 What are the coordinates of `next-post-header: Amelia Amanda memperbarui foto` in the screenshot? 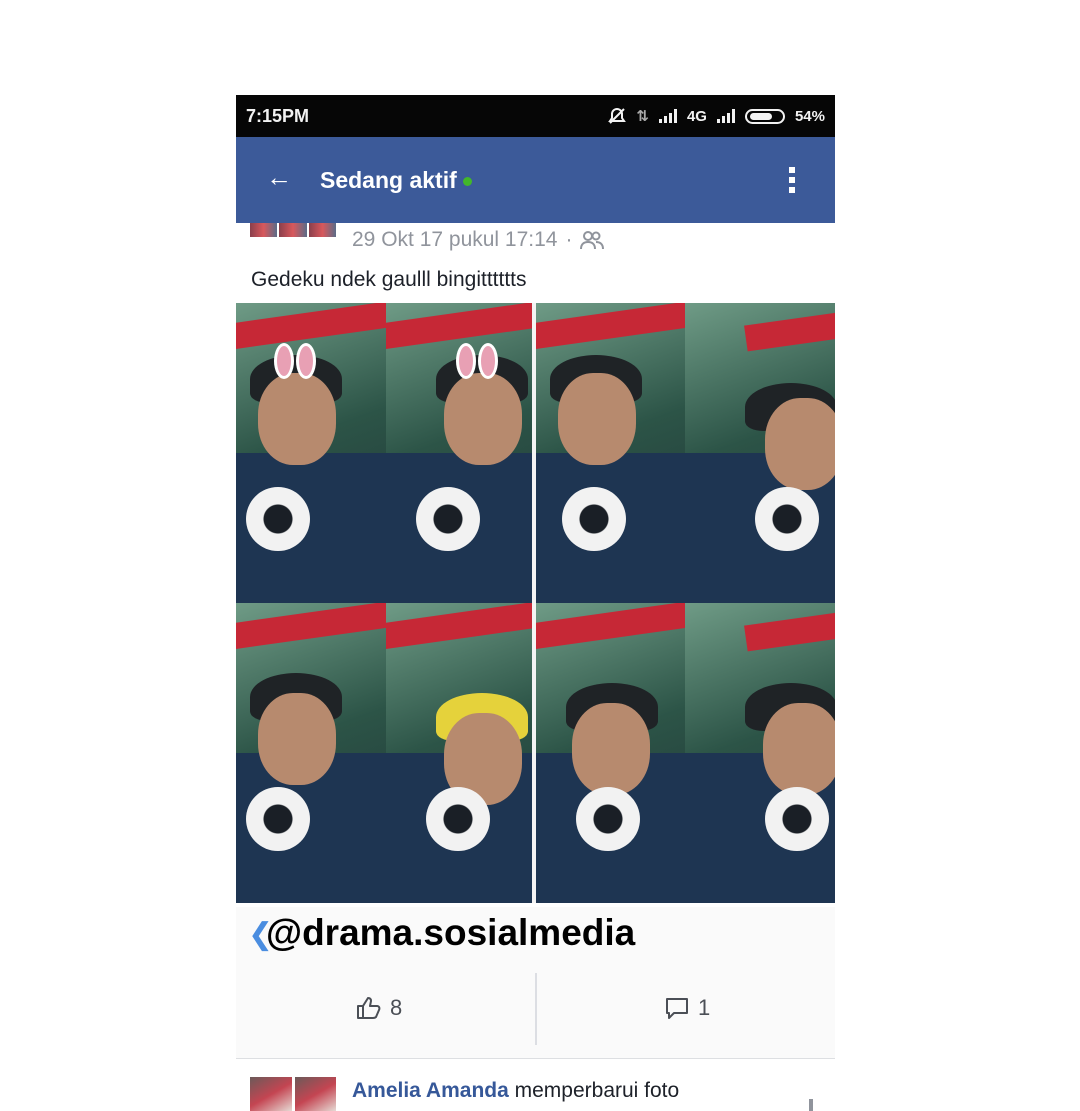 It's located at (515, 1091).